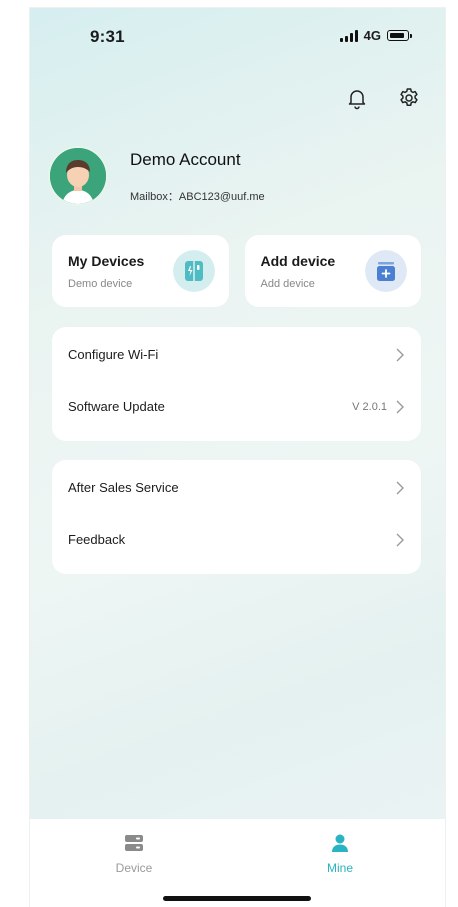 This screenshot has height=907, width=458. Describe the element at coordinates (340, 854) in the screenshot. I see `tab-mine: Mine` at that location.